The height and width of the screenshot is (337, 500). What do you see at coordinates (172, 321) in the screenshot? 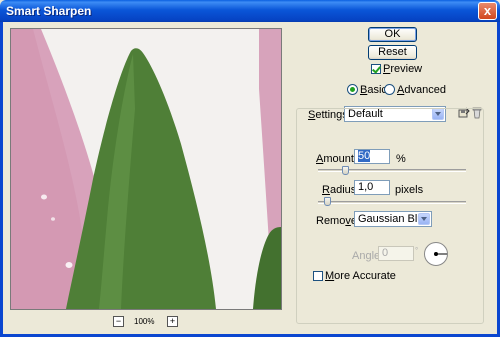
I see `zoom-in-button: +` at bounding box center [172, 321].